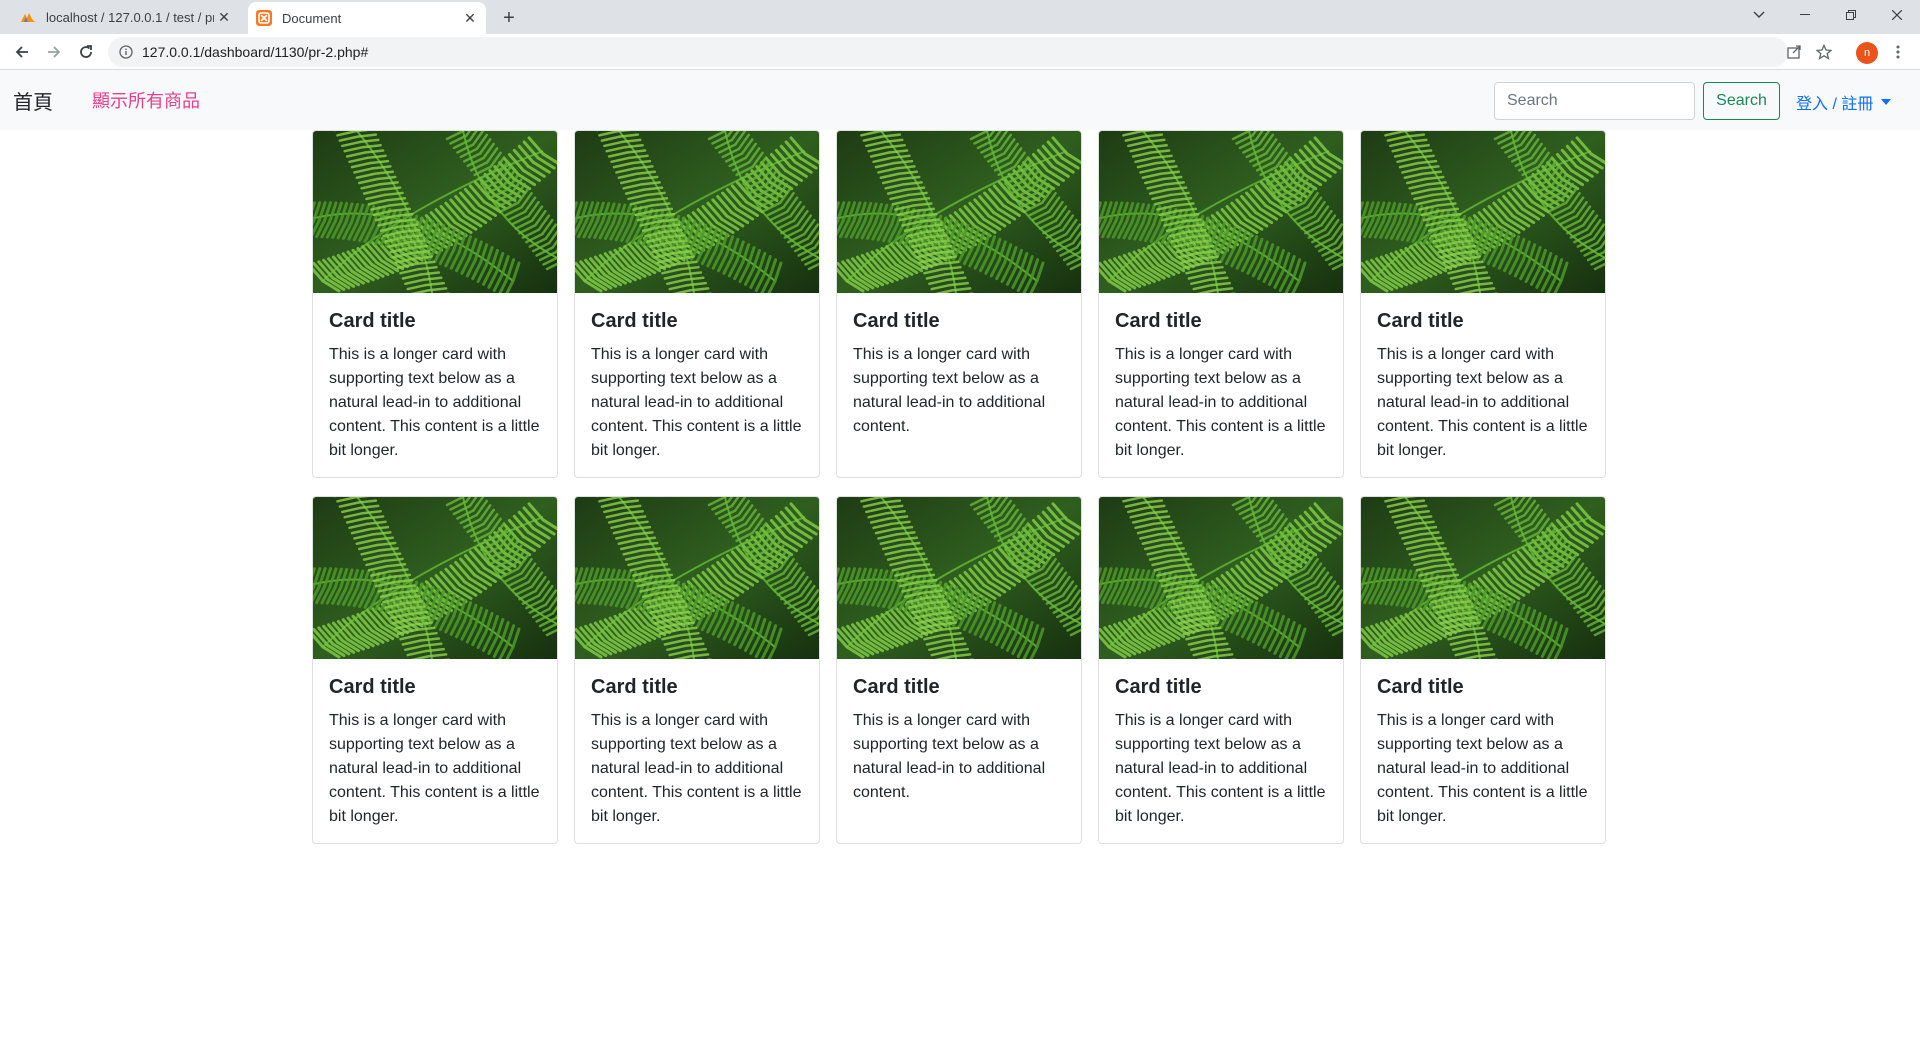 The height and width of the screenshot is (1040, 1920). Describe the element at coordinates (1835, 104) in the screenshot. I see `login-register-label: 登入 / 註冊` at that location.